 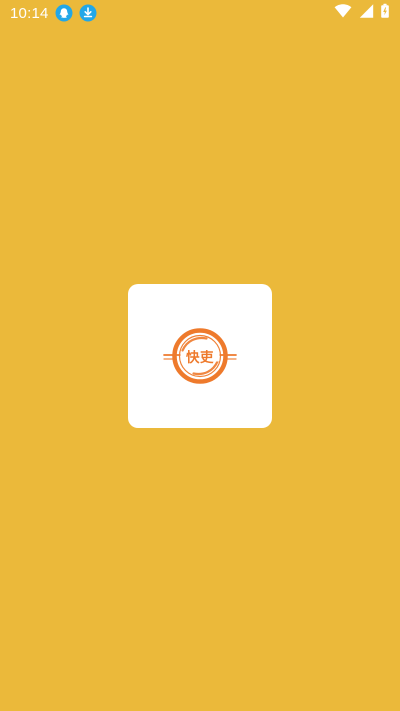 I want to click on app-logo: 快吏, so click(x=200, y=356).